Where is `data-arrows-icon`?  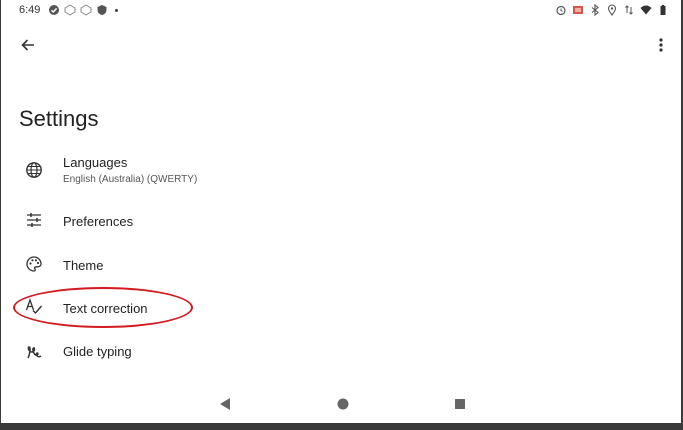
data-arrows-icon is located at coordinates (629, 10).